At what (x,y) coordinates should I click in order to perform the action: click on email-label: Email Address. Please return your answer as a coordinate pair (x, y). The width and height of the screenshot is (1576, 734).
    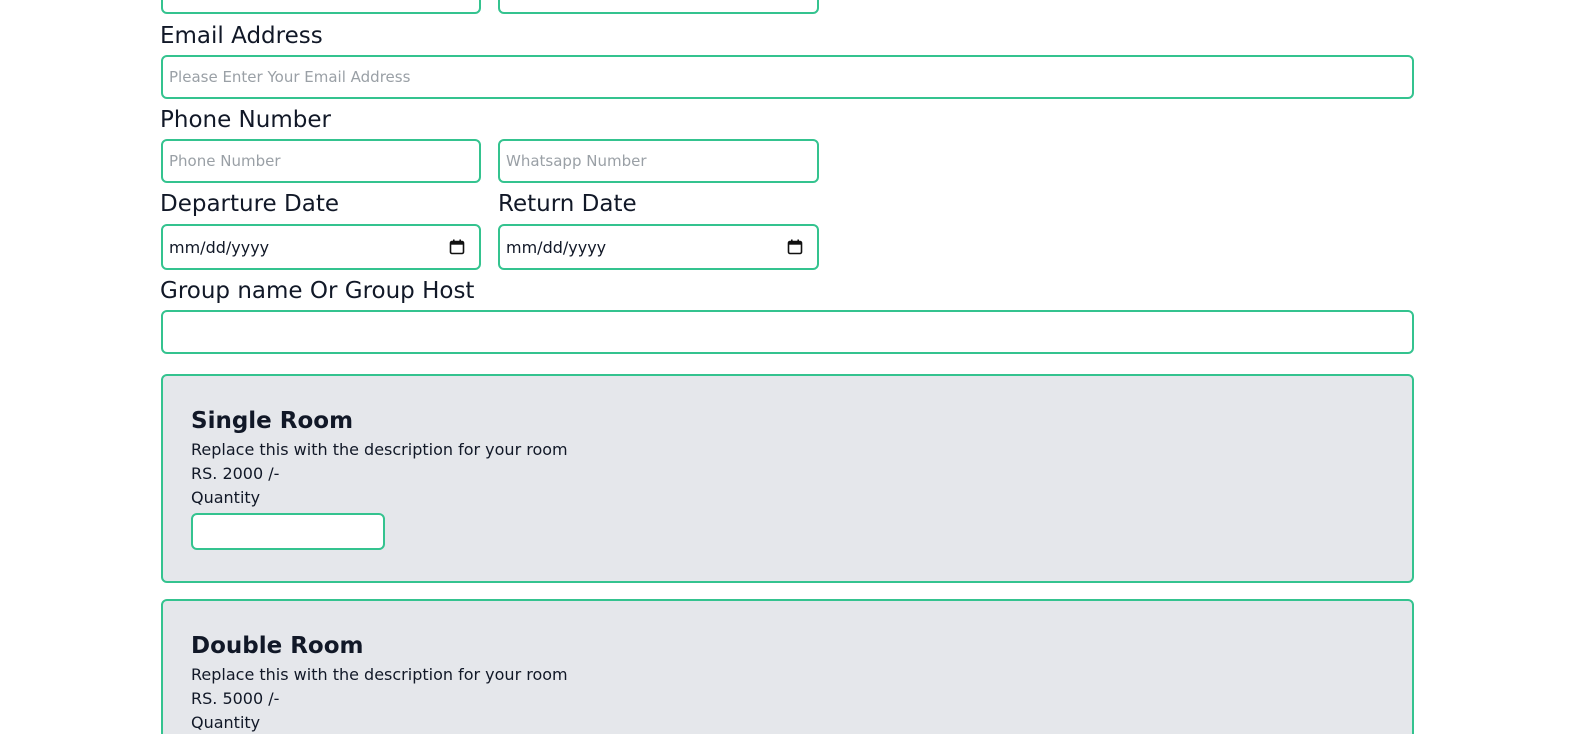
    Looking at the image, I should click on (241, 36).